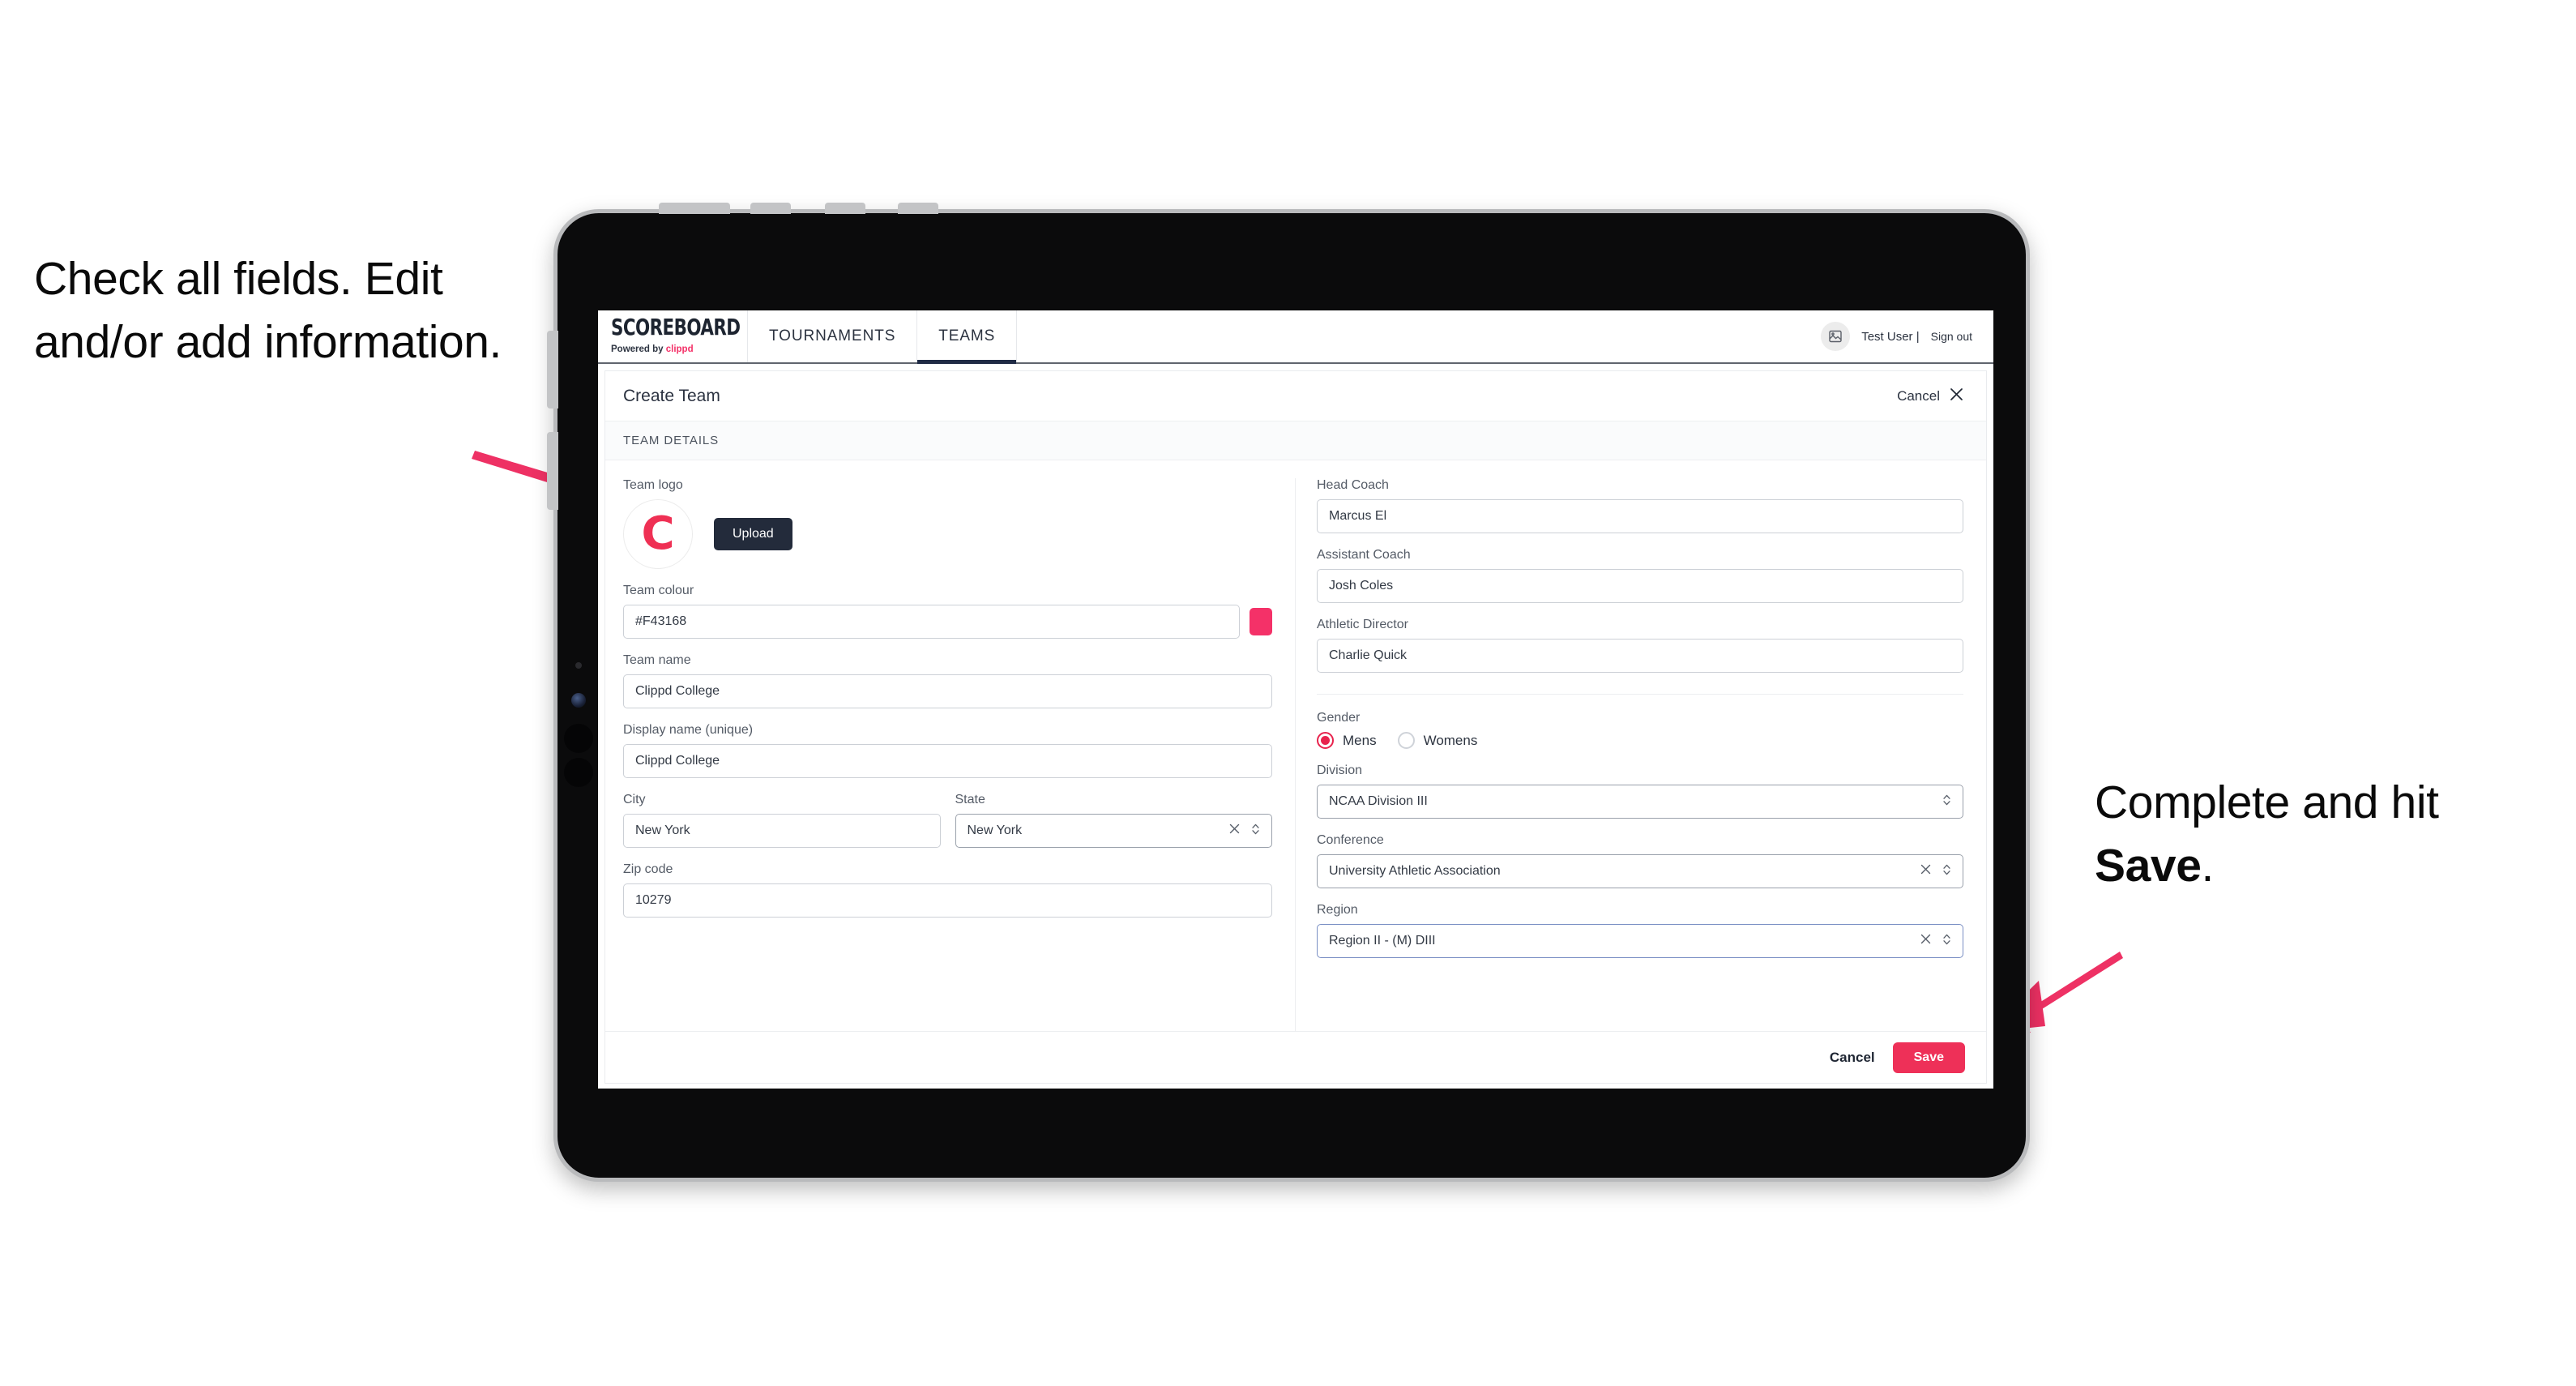 The height and width of the screenshot is (1386, 2576). What do you see at coordinates (1415, 871) in the screenshot?
I see `conference-value: University Athletic Association` at bounding box center [1415, 871].